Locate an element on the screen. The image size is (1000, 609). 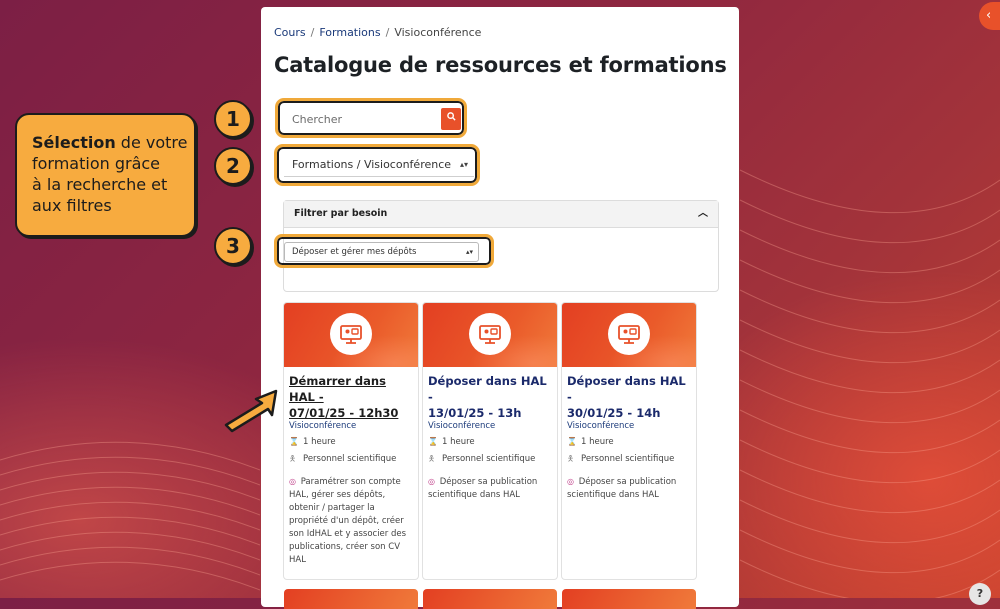
step-badge-3: 3 is located at coordinates (233, 246).